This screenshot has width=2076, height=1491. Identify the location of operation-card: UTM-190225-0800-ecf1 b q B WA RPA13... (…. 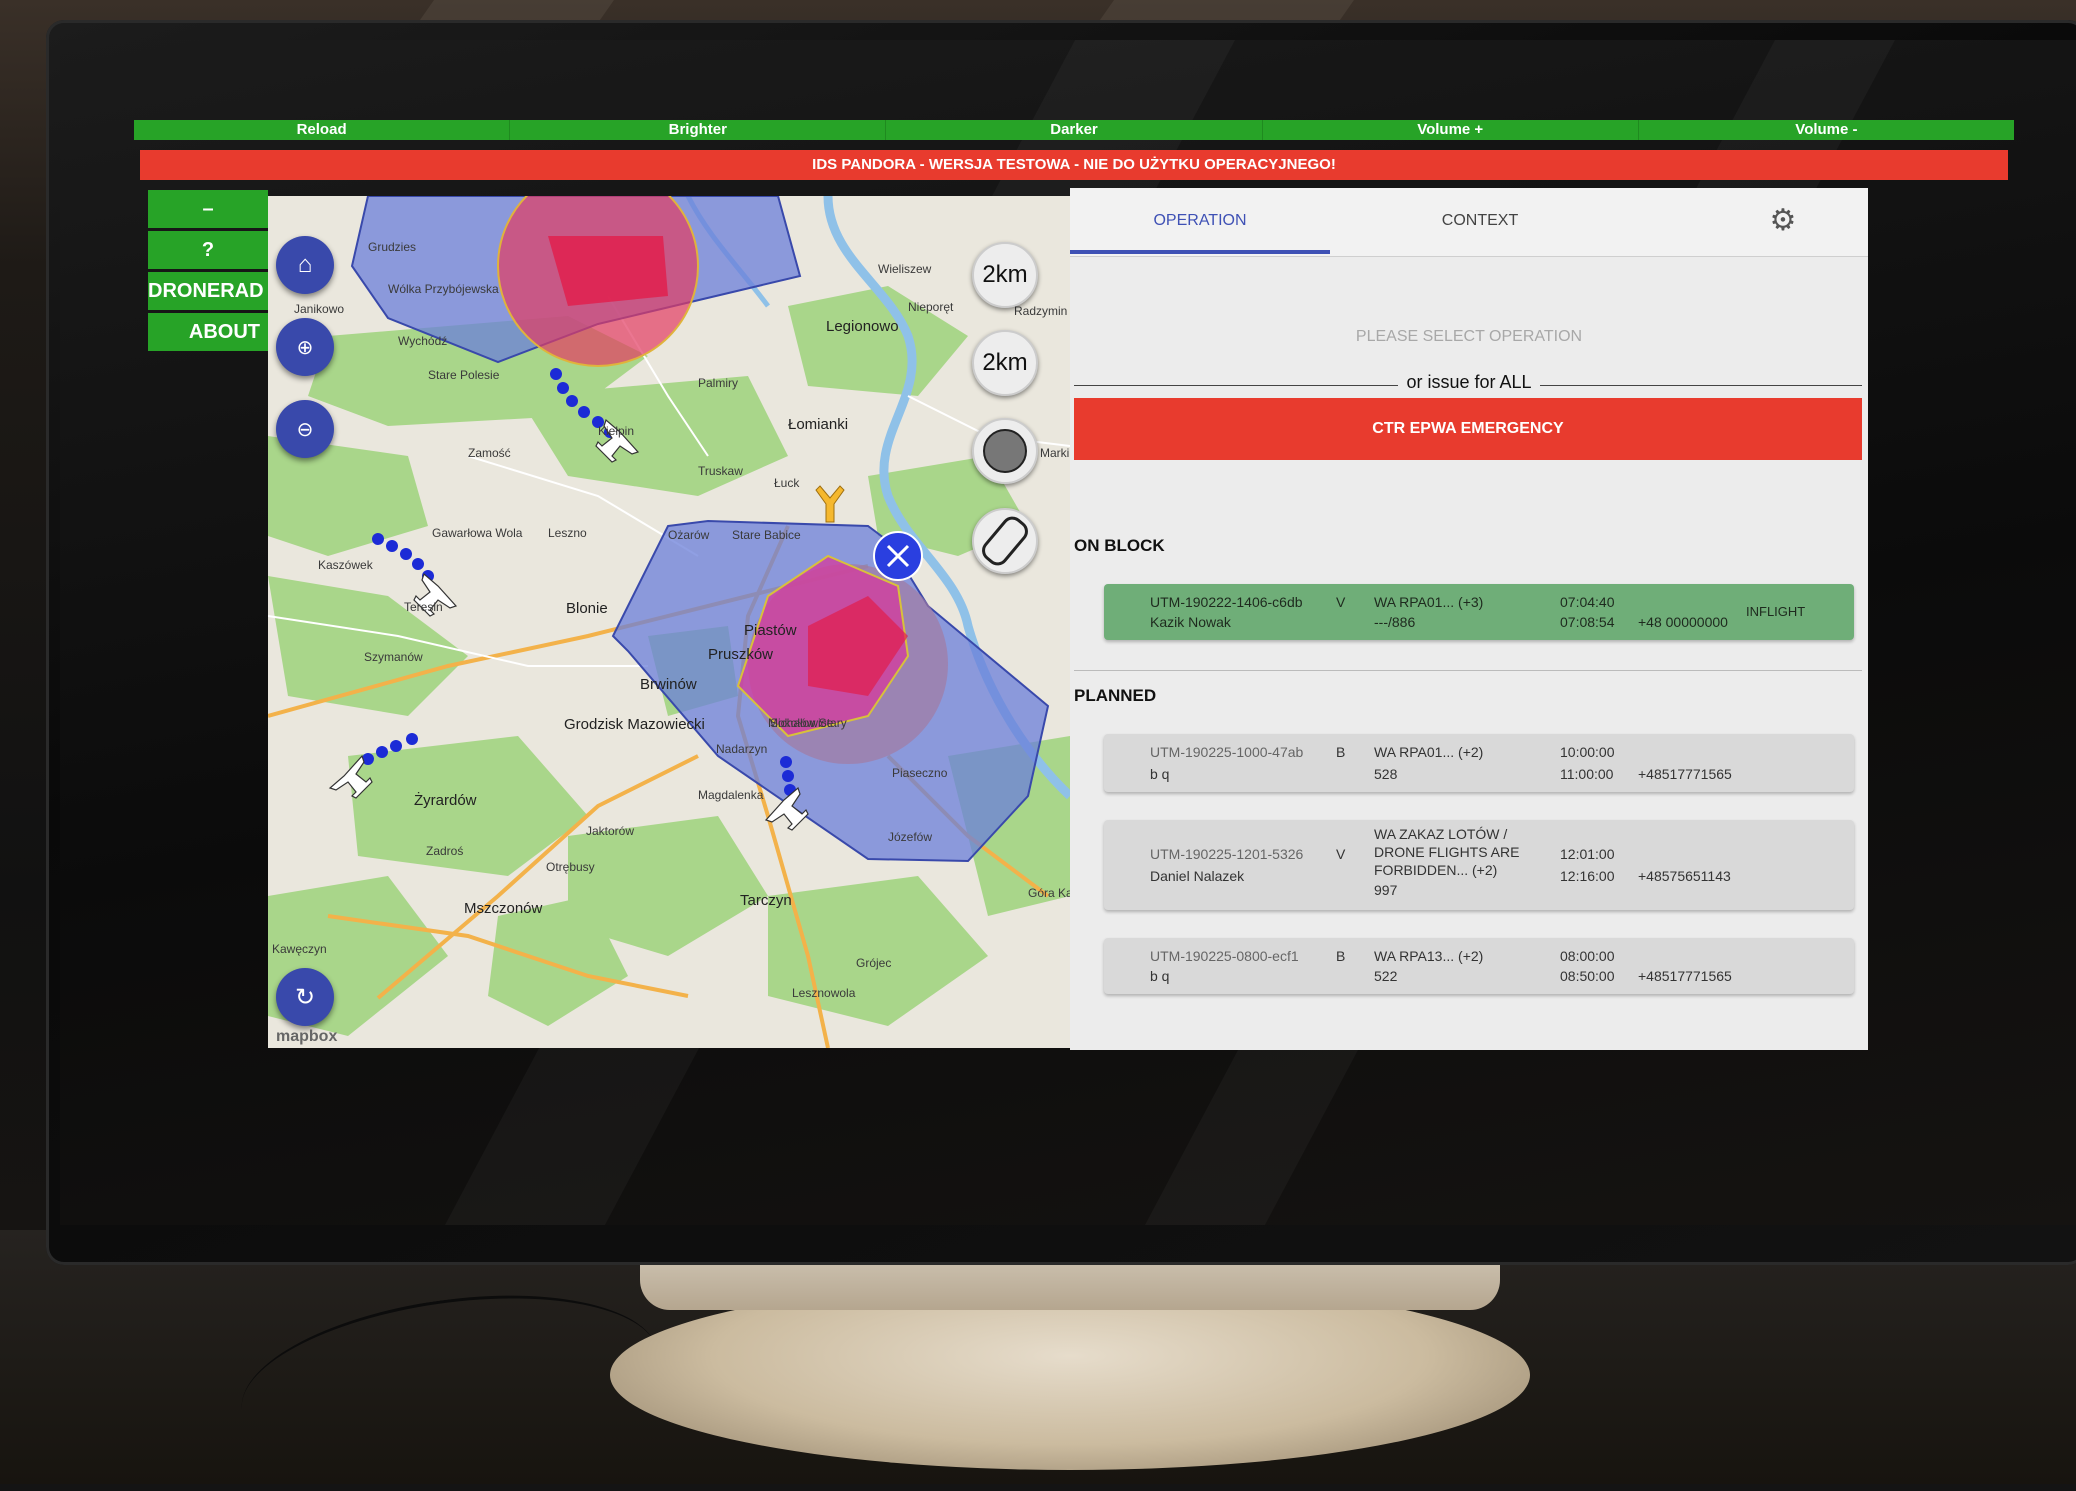
(1479, 966).